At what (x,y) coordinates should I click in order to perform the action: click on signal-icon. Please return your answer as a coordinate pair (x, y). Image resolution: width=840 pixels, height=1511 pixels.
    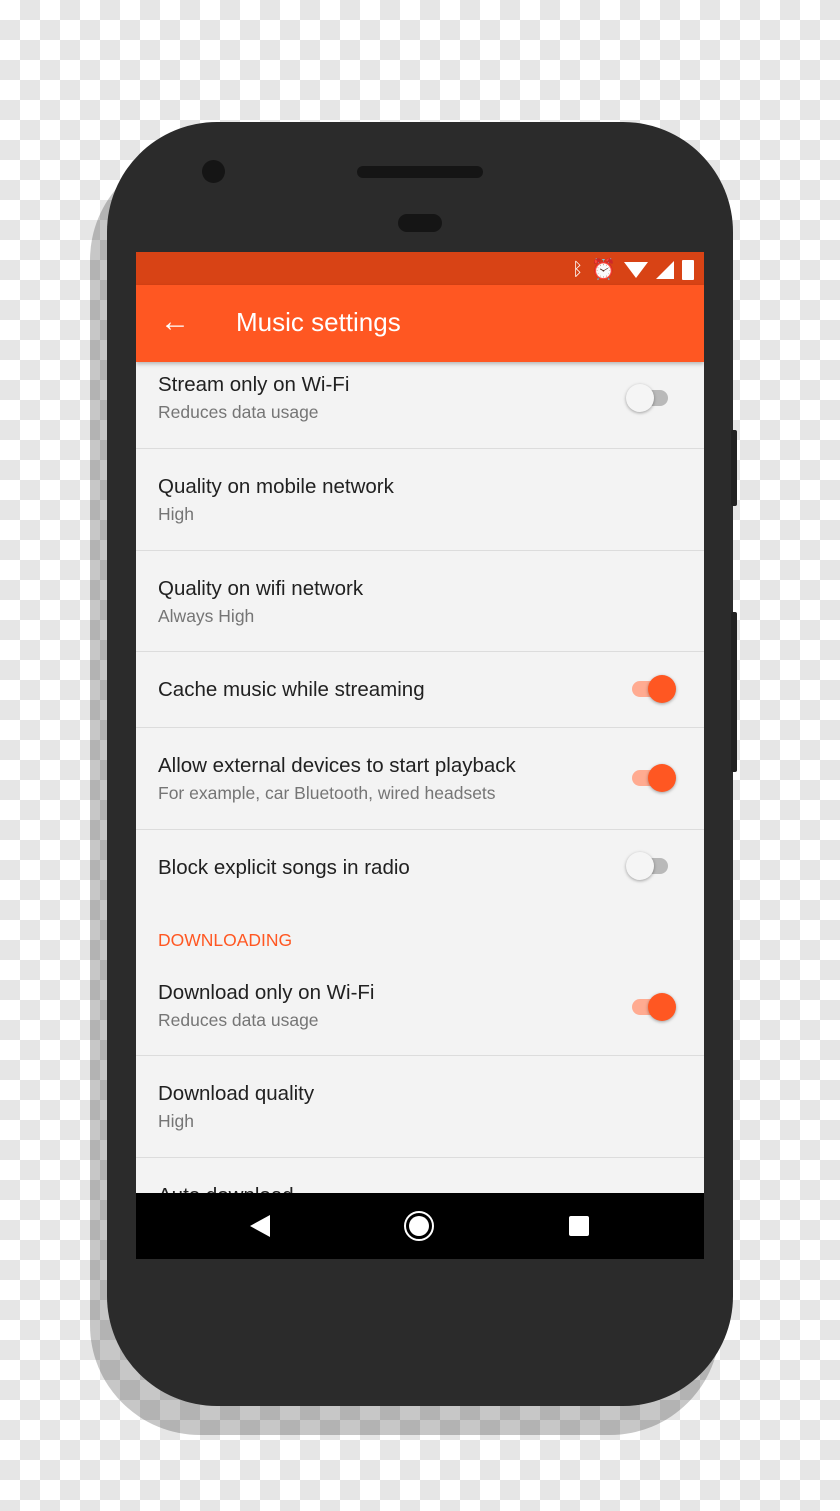
    Looking at the image, I should click on (665, 269).